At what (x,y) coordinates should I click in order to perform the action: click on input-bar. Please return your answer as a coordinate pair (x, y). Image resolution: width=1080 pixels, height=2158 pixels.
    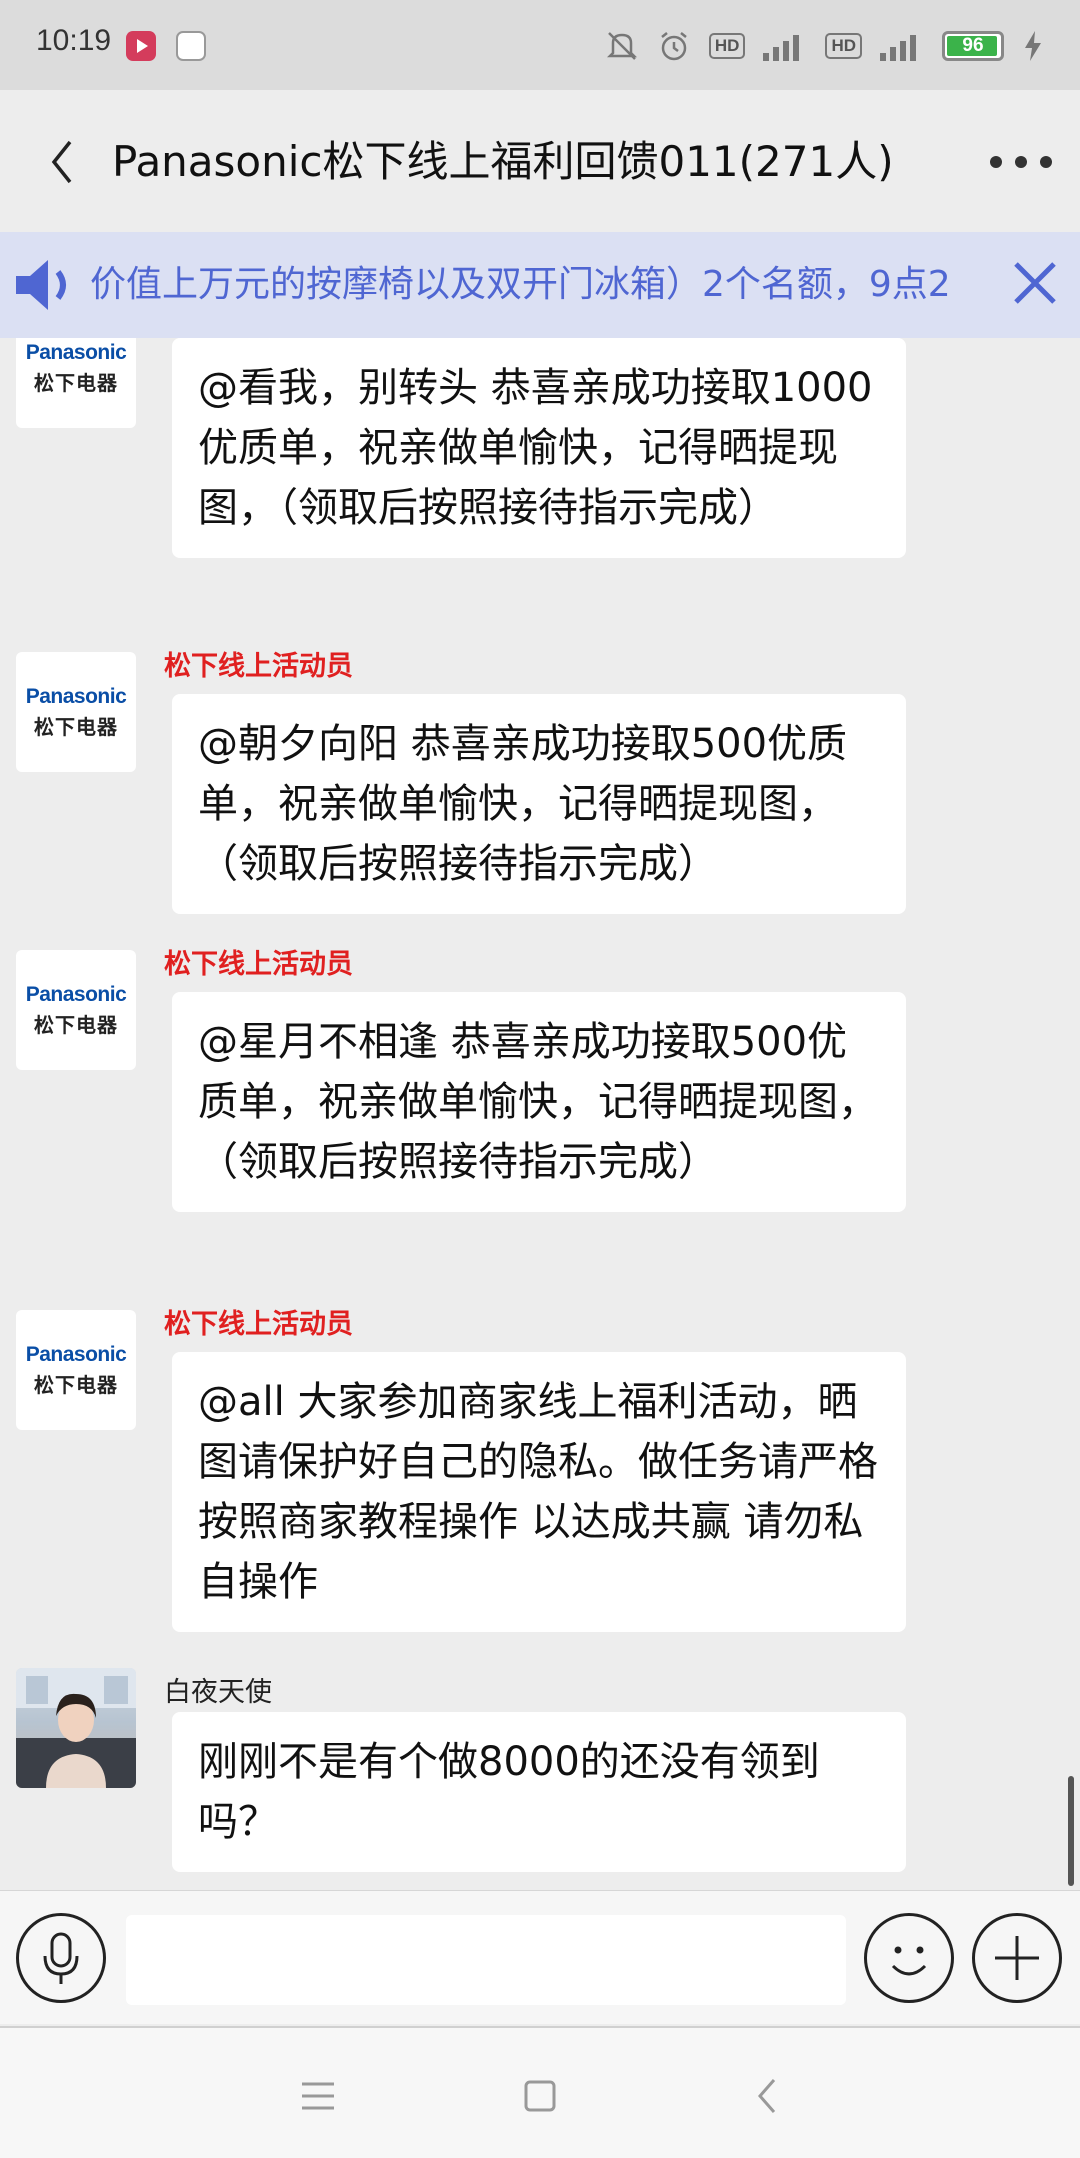
    Looking at the image, I should click on (540, 1957).